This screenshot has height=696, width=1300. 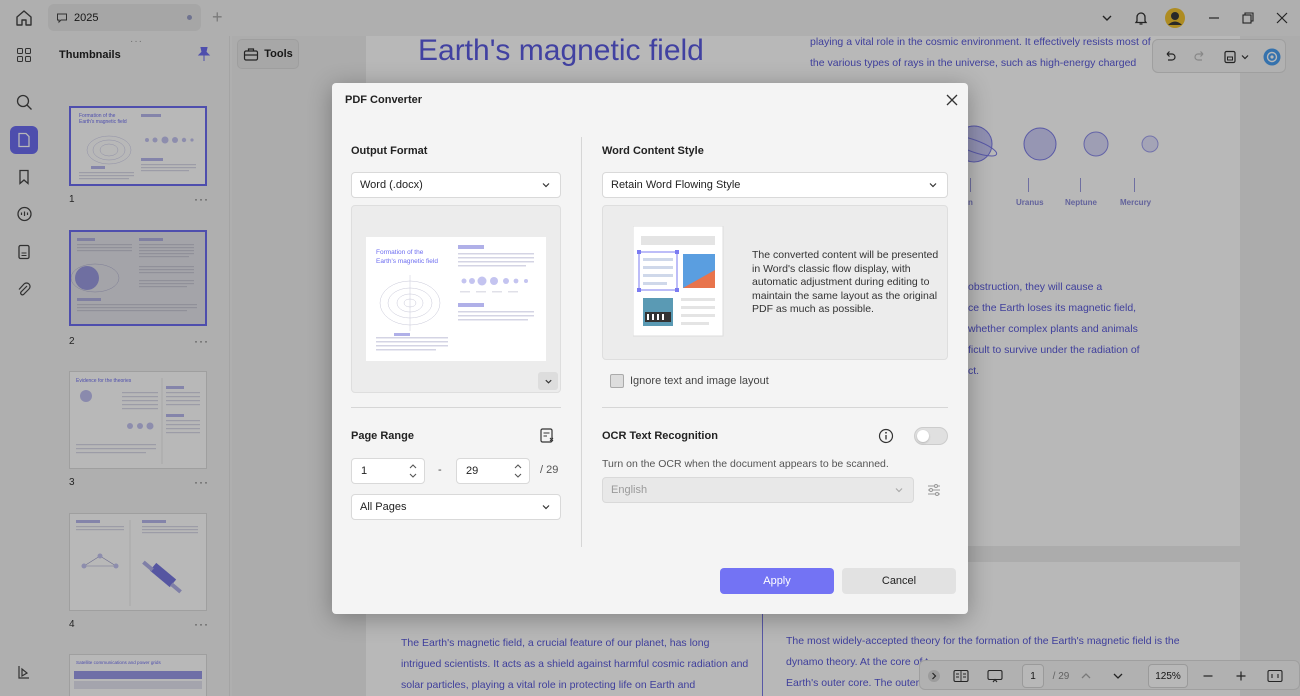 I want to click on page-select-icon, so click(x=548, y=436).